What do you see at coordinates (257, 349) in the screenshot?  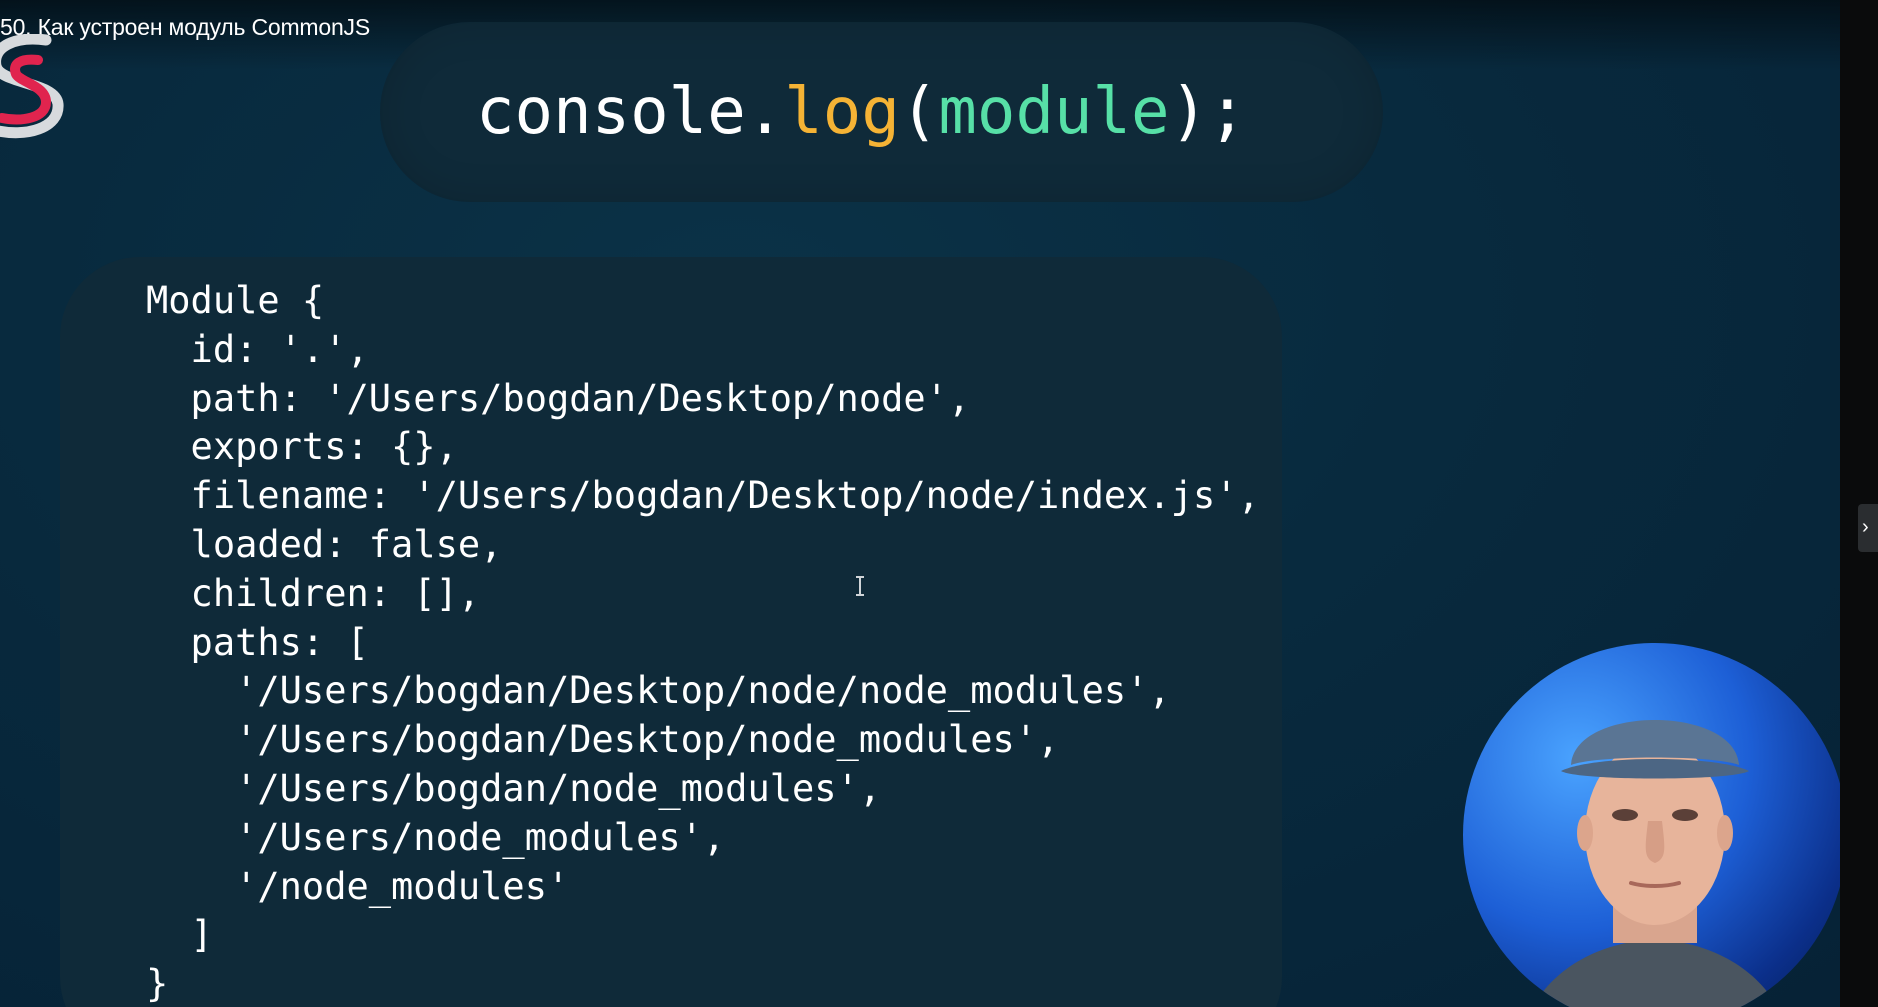 I see `output-line: id: '.',` at bounding box center [257, 349].